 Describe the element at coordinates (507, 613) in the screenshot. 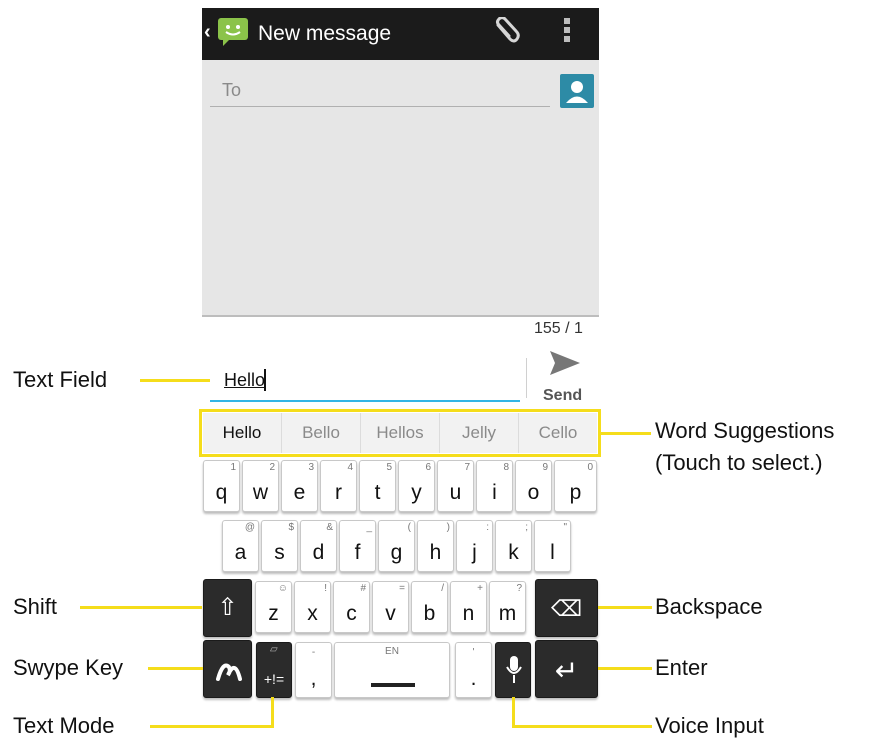

I see `key-label: m` at that location.